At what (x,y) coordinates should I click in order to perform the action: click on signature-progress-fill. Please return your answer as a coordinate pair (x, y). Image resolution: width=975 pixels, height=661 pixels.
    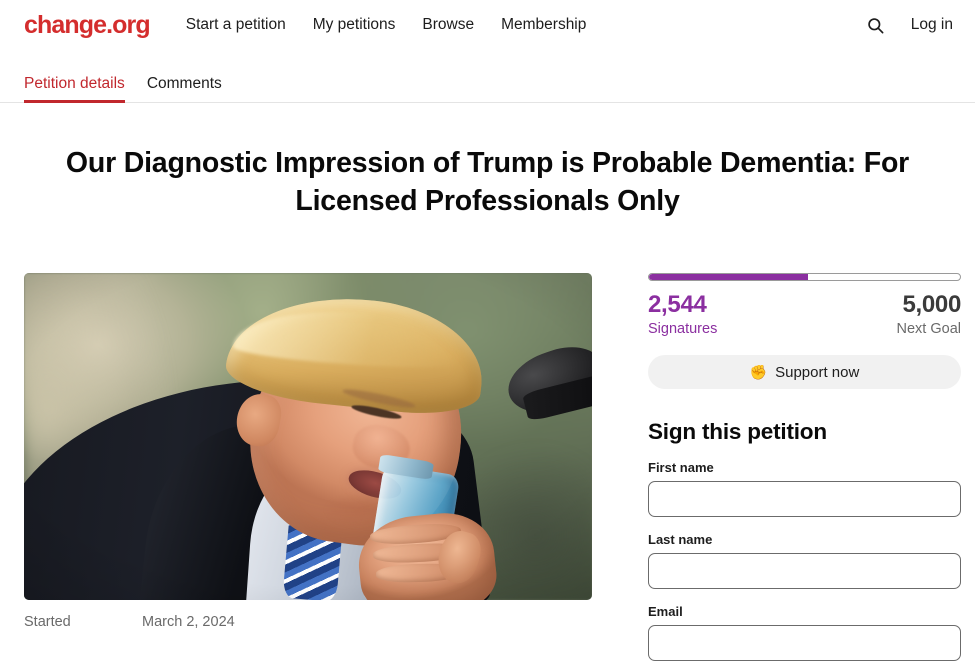
    Looking at the image, I should click on (728, 276).